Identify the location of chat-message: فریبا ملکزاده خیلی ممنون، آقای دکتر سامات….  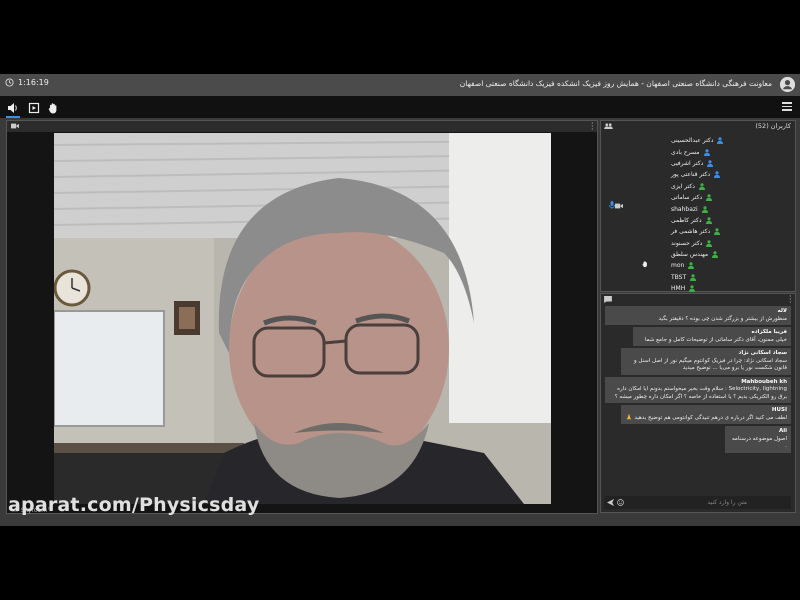
(712, 336).